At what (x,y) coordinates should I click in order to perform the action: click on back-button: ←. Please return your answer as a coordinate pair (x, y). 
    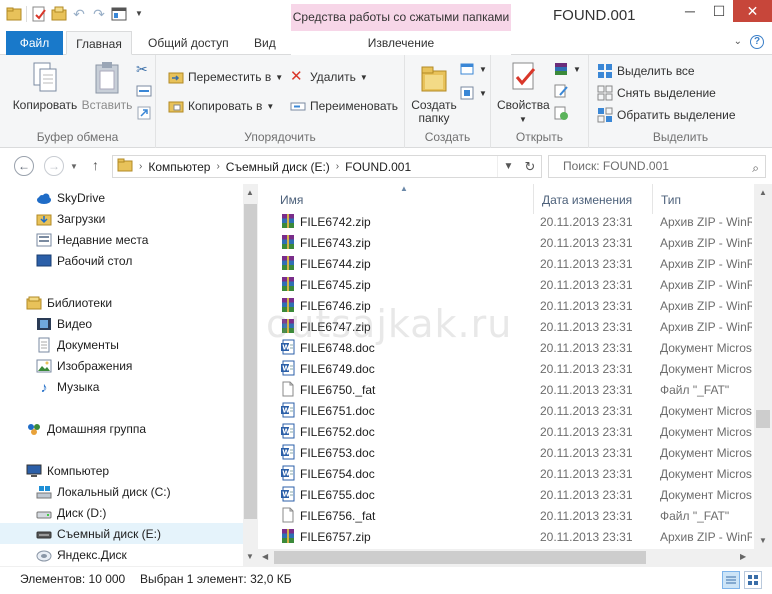
    Looking at the image, I should click on (24, 166).